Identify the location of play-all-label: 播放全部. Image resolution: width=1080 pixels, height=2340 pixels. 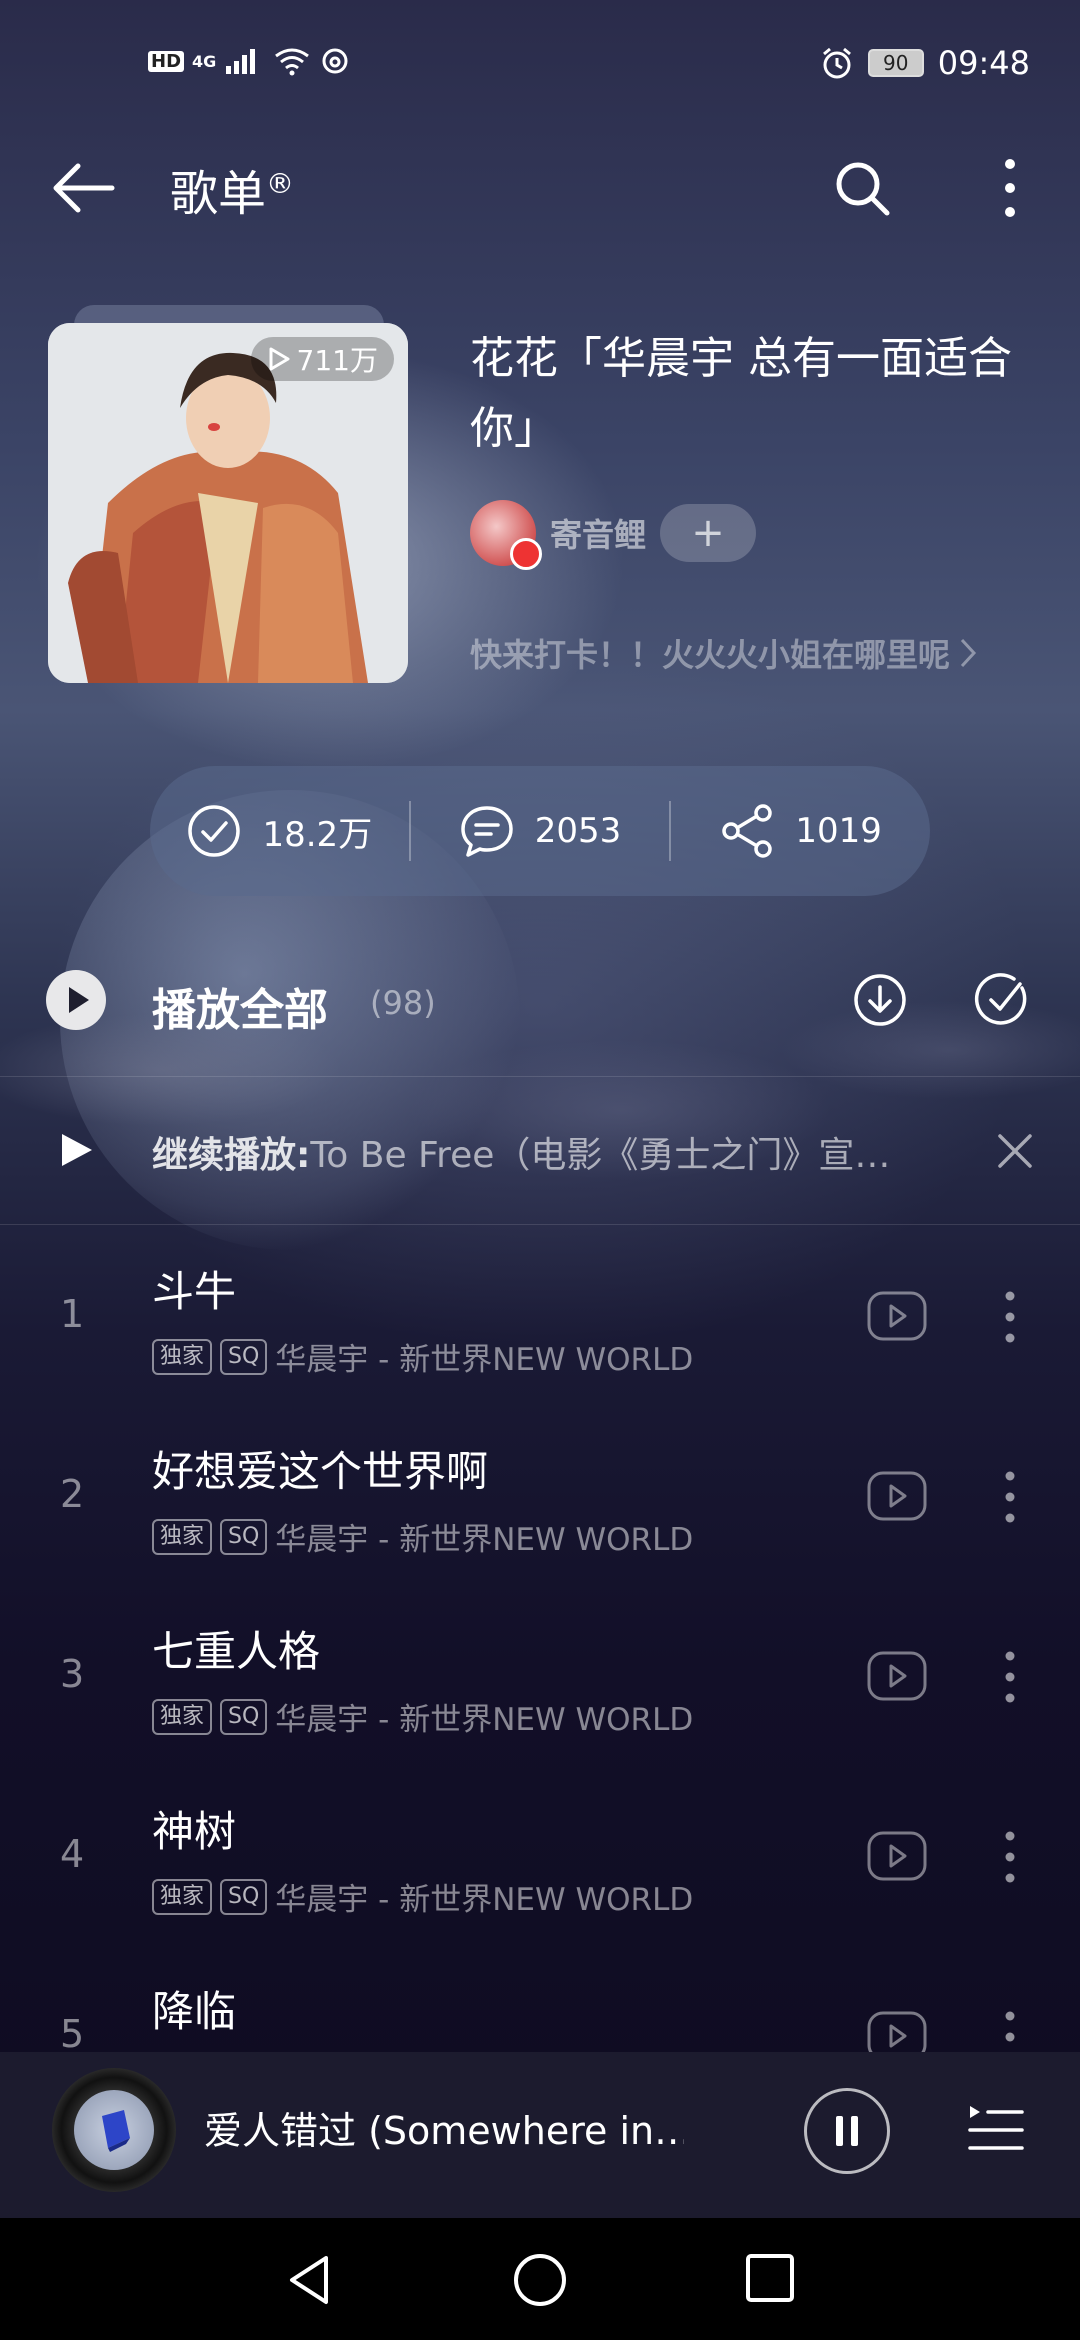
(240, 1010).